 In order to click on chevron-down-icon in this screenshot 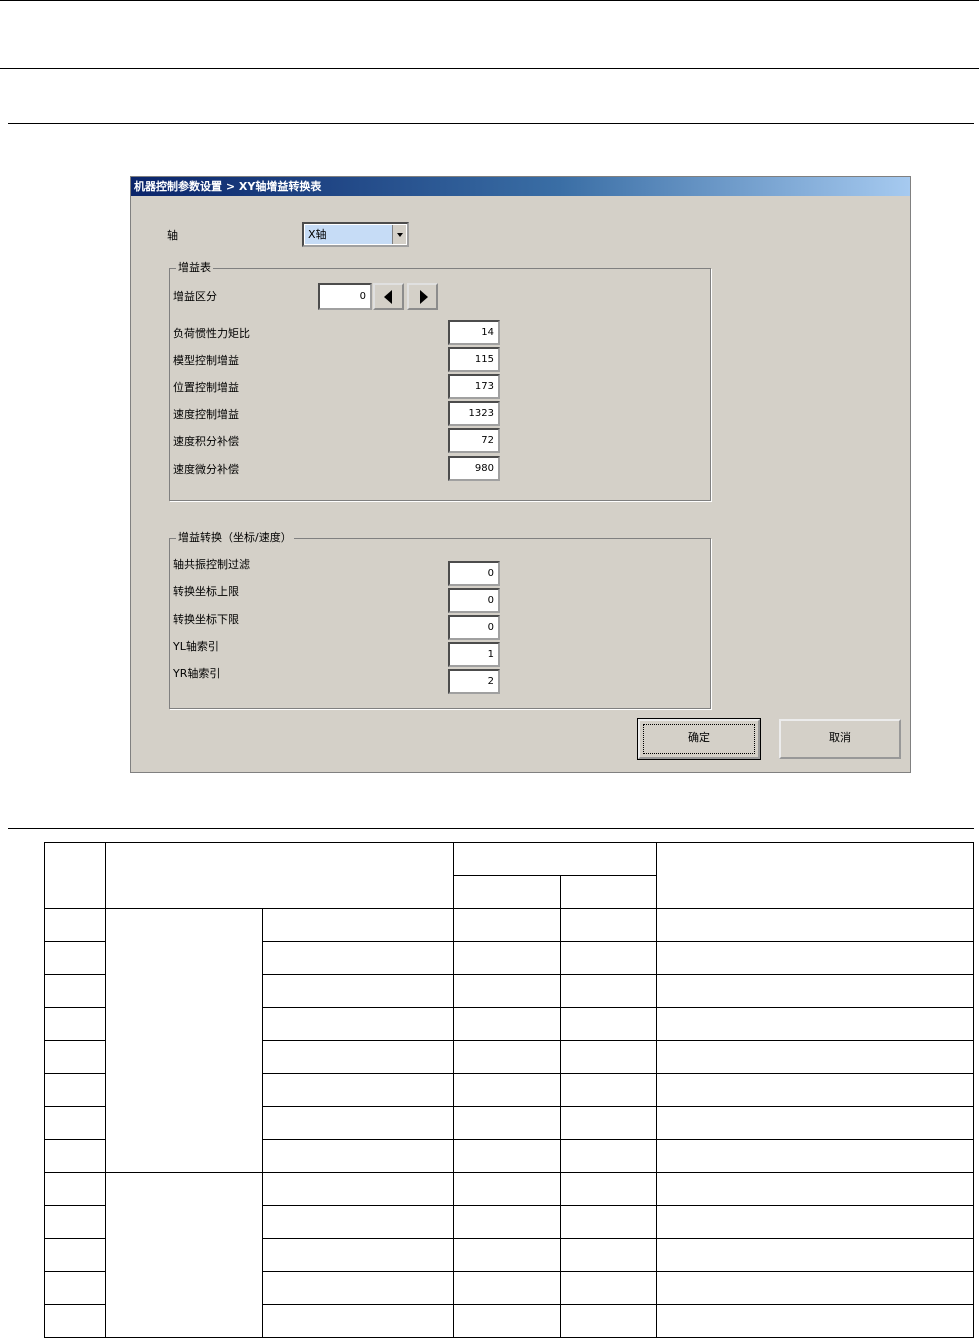, I will do `click(399, 234)`.